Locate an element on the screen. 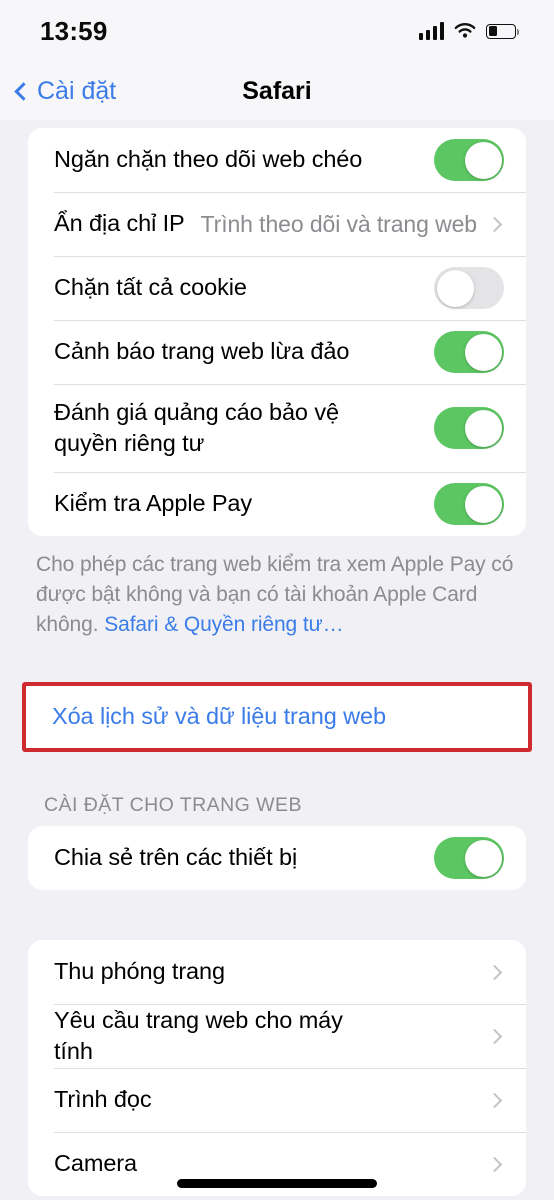  row-fraudulent-website-warning: Cảnh báo trang web lừa đảo is located at coordinates (277, 352).